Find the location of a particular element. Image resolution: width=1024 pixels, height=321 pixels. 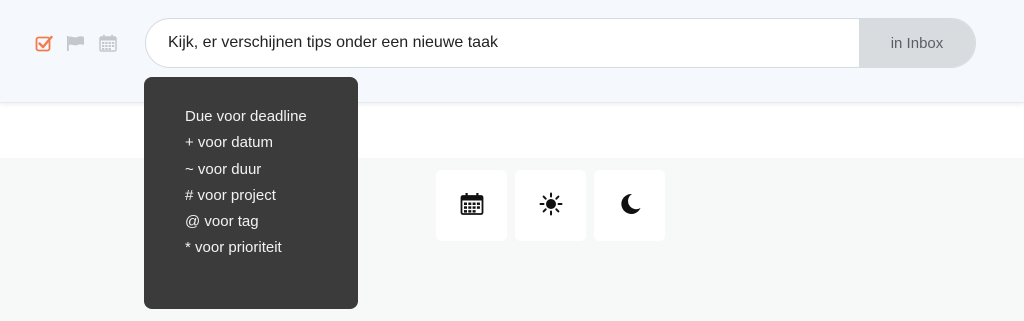

day-view-button is located at coordinates (550, 205).